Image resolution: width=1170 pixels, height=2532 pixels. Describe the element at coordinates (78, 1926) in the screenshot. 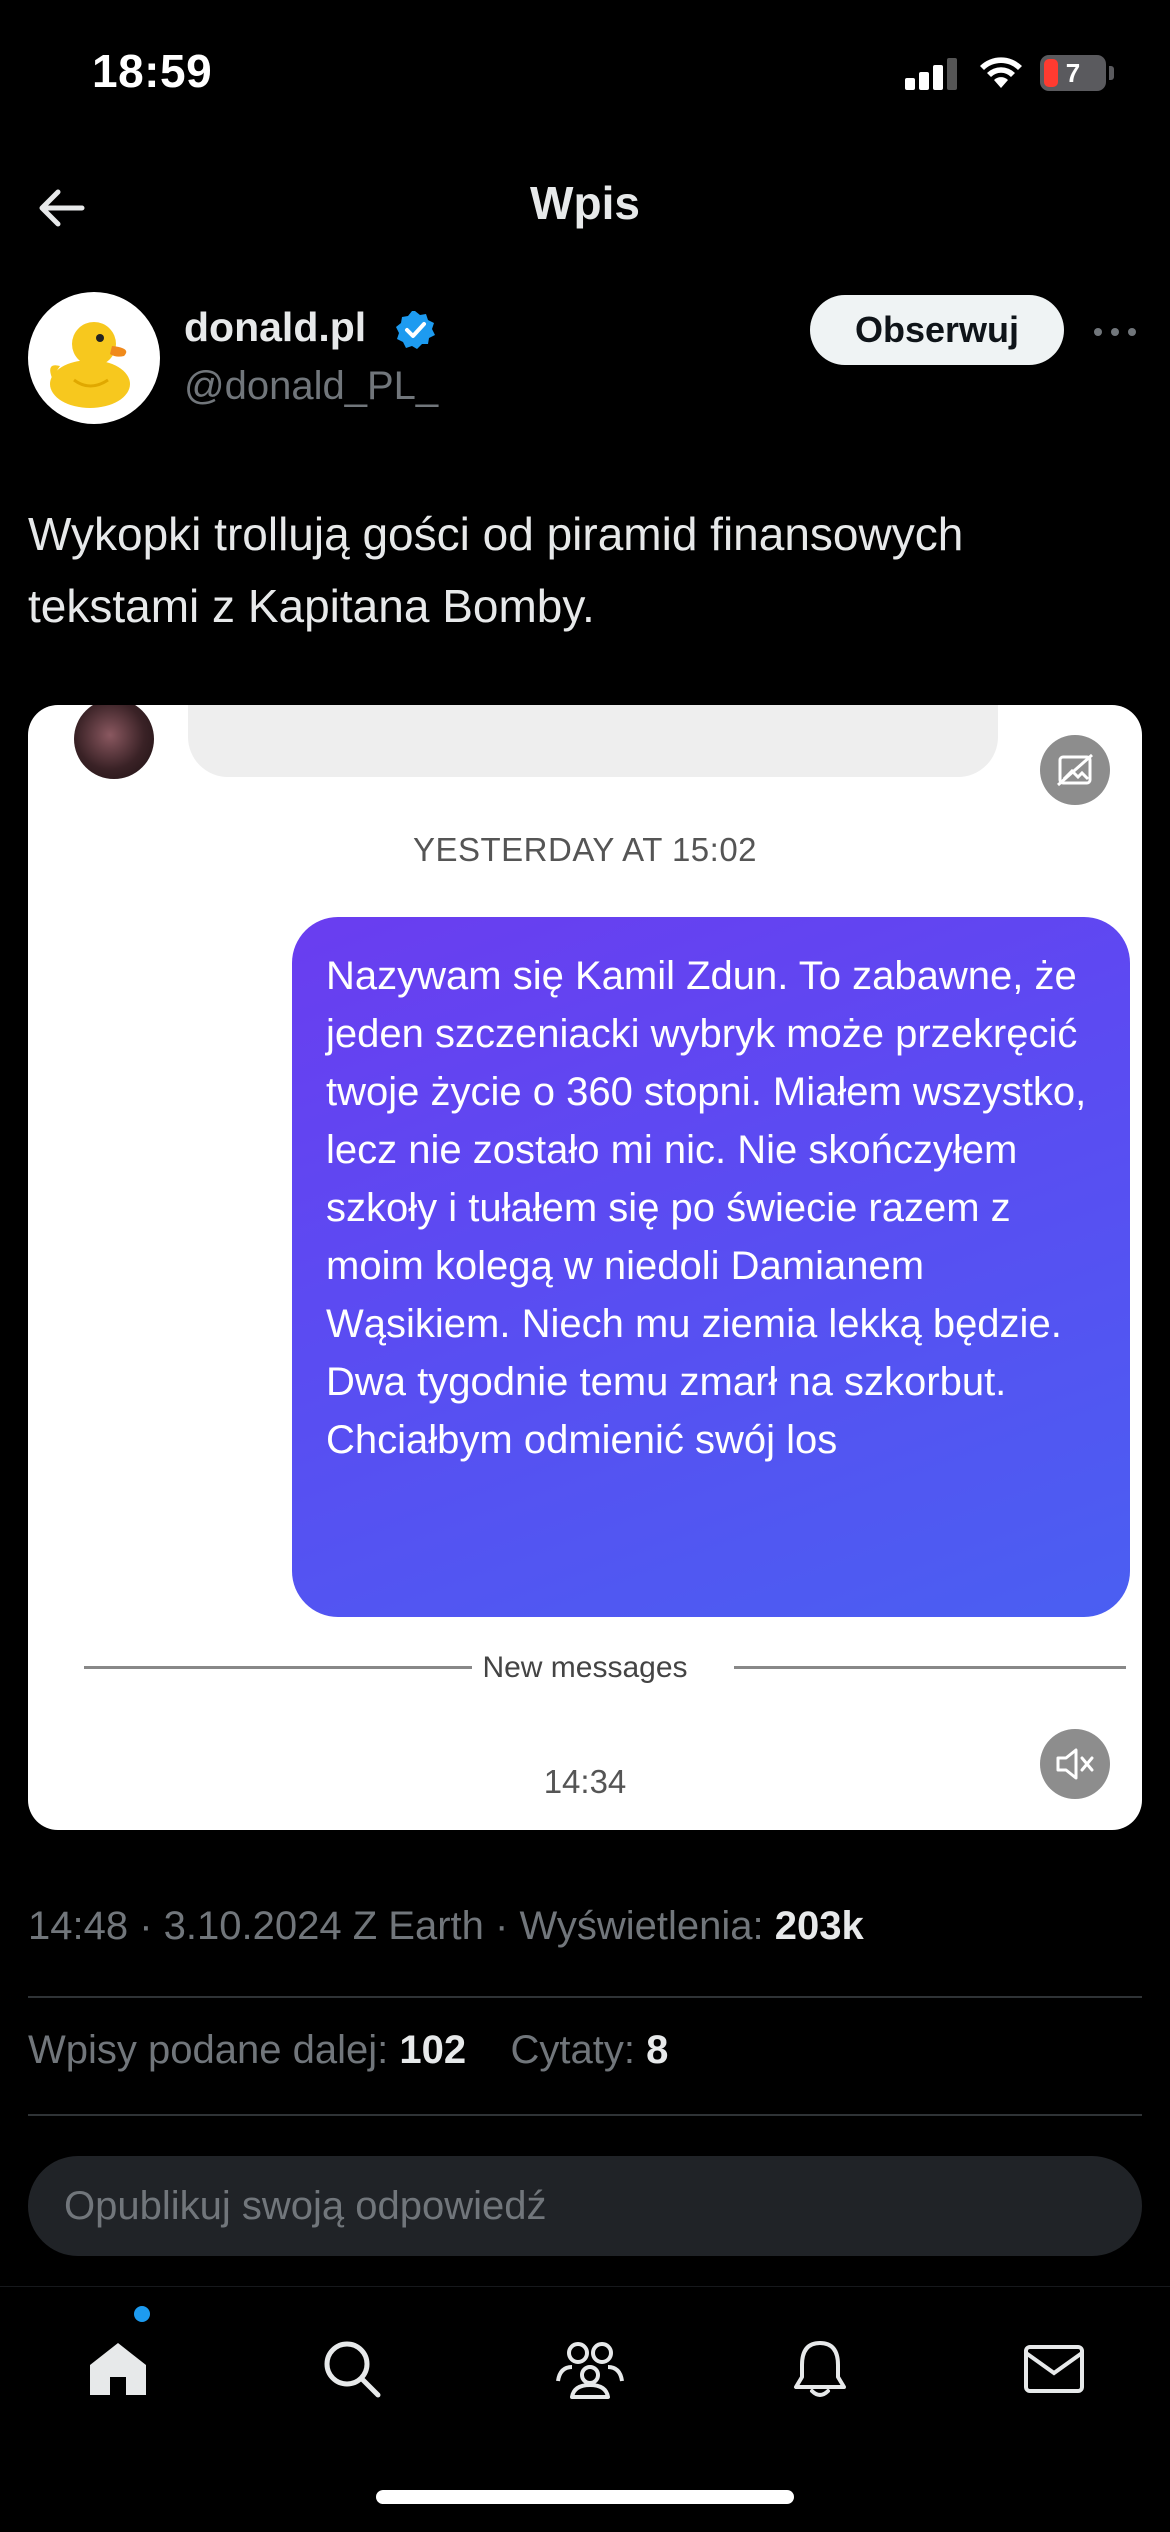

I see `post-time: 14:48` at that location.